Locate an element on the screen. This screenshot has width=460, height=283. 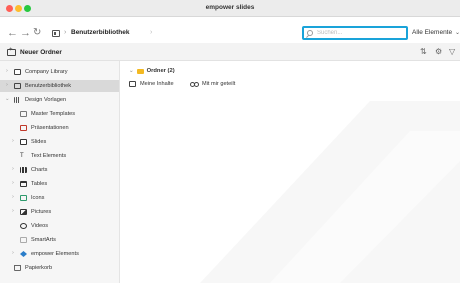
sidebar-item-company-library: › Company Library is located at coordinates (59, 72).